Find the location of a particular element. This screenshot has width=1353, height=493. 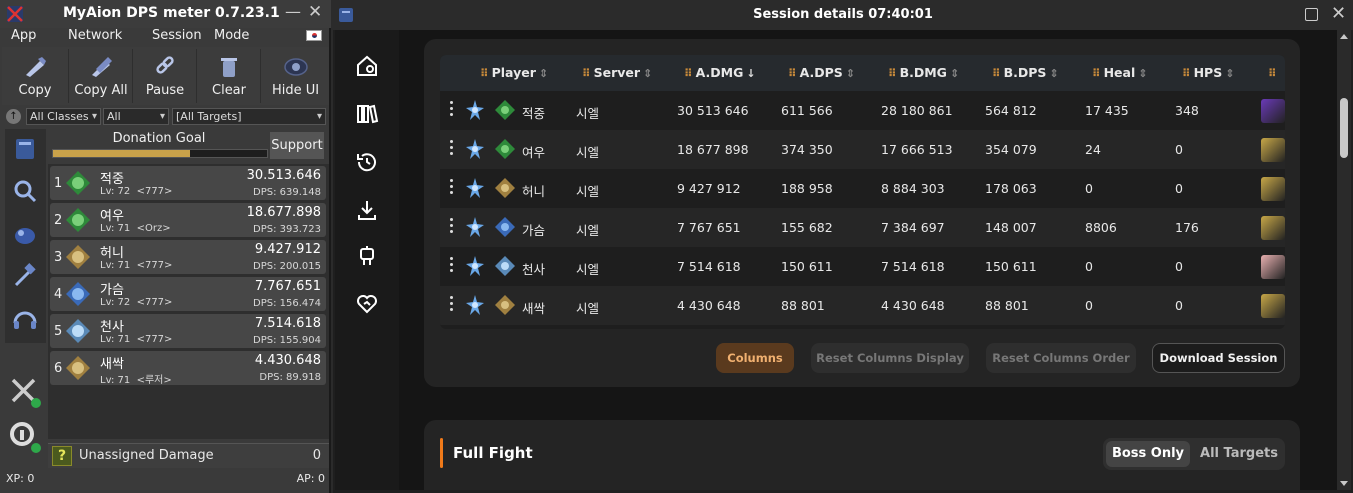

player-name: 적중 is located at coordinates (112, 179).